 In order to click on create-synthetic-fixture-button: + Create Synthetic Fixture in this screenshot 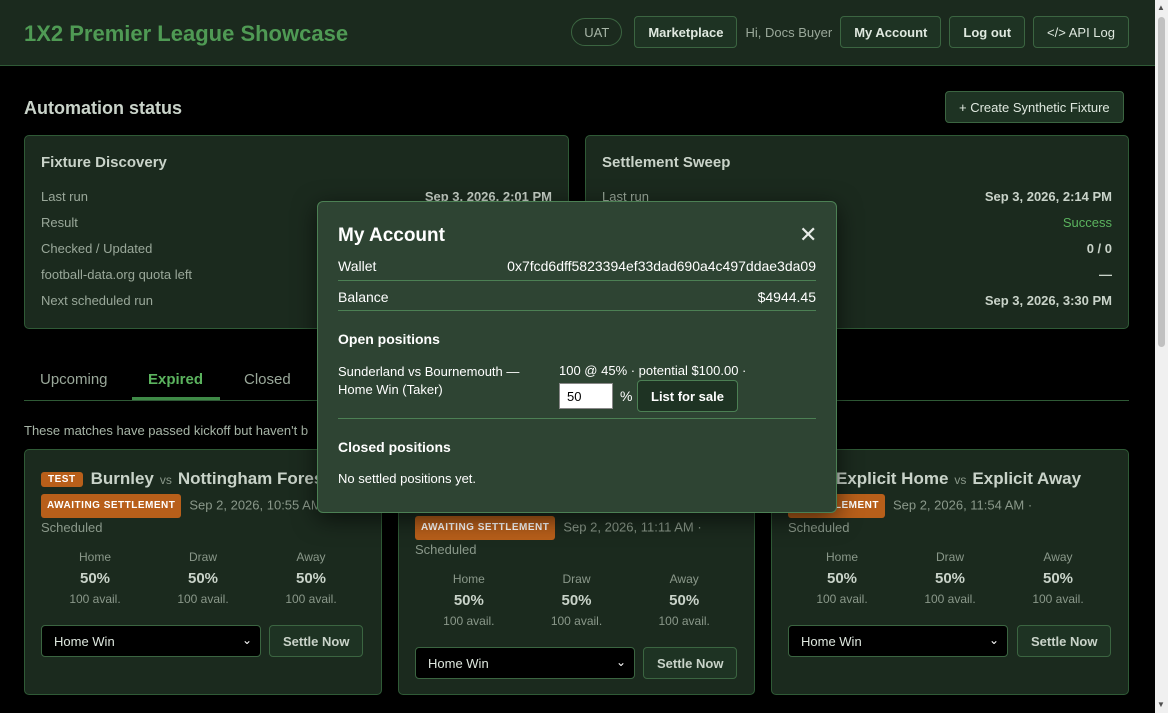, I will do `click(1034, 107)`.